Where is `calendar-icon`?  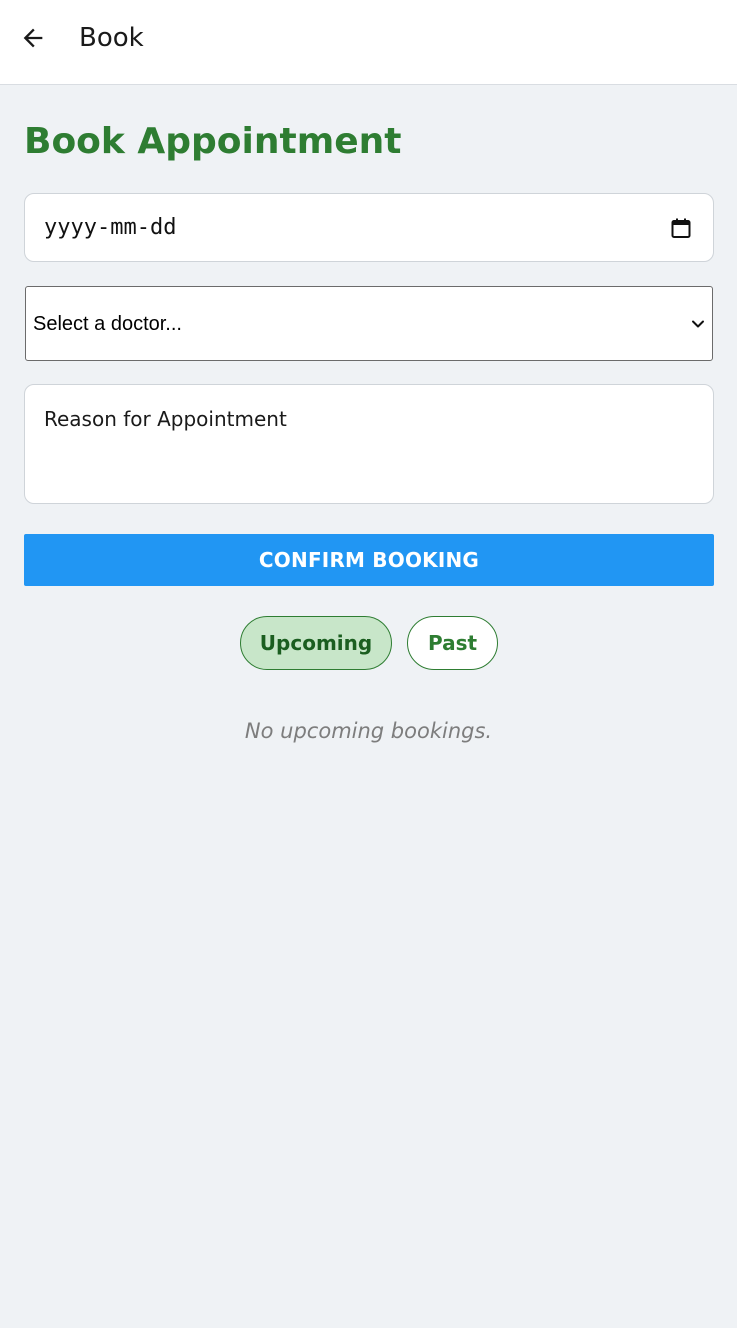
calendar-icon is located at coordinates (681, 228).